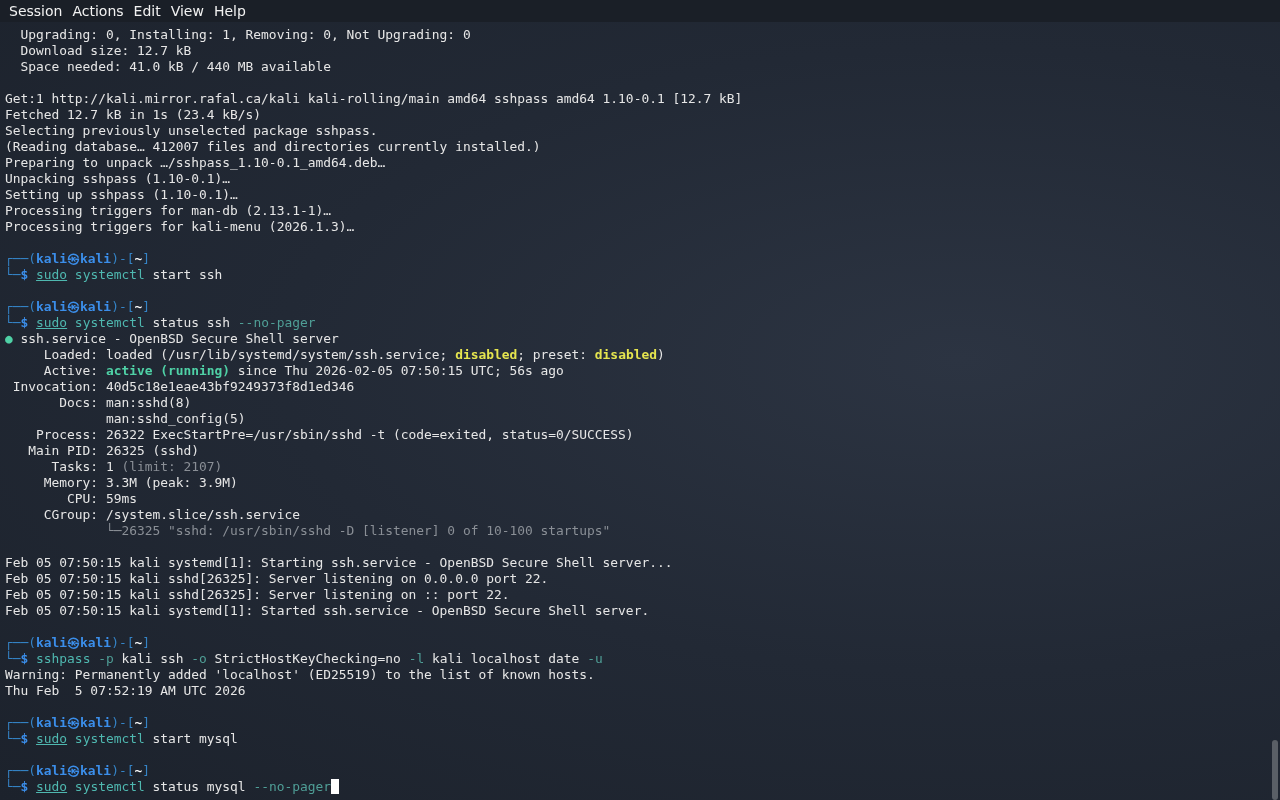  What do you see at coordinates (334, 435) in the screenshot?
I see `terminal-line: Process: 26322 ExecStartPre=/usr/sbin/sshd -t (code=exited, status=0/SUCCESS)` at bounding box center [334, 435].